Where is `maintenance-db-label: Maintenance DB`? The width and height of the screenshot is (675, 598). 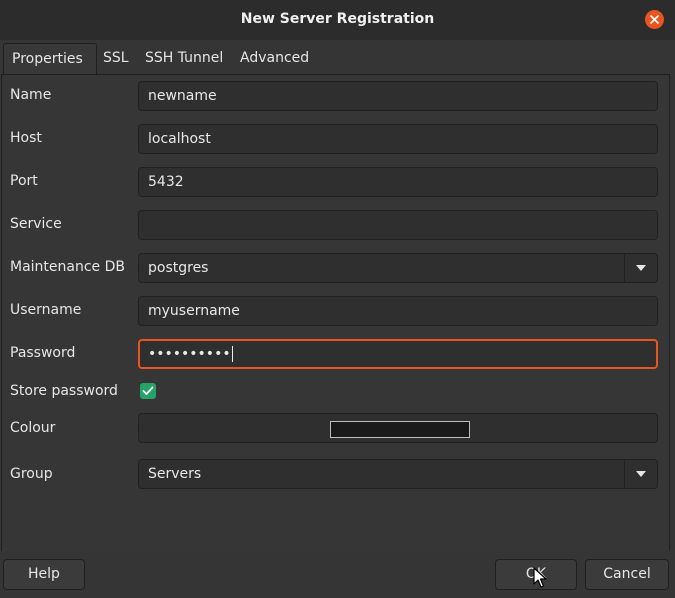
maintenance-db-label: Maintenance DB is located at coordinates (67, 267).